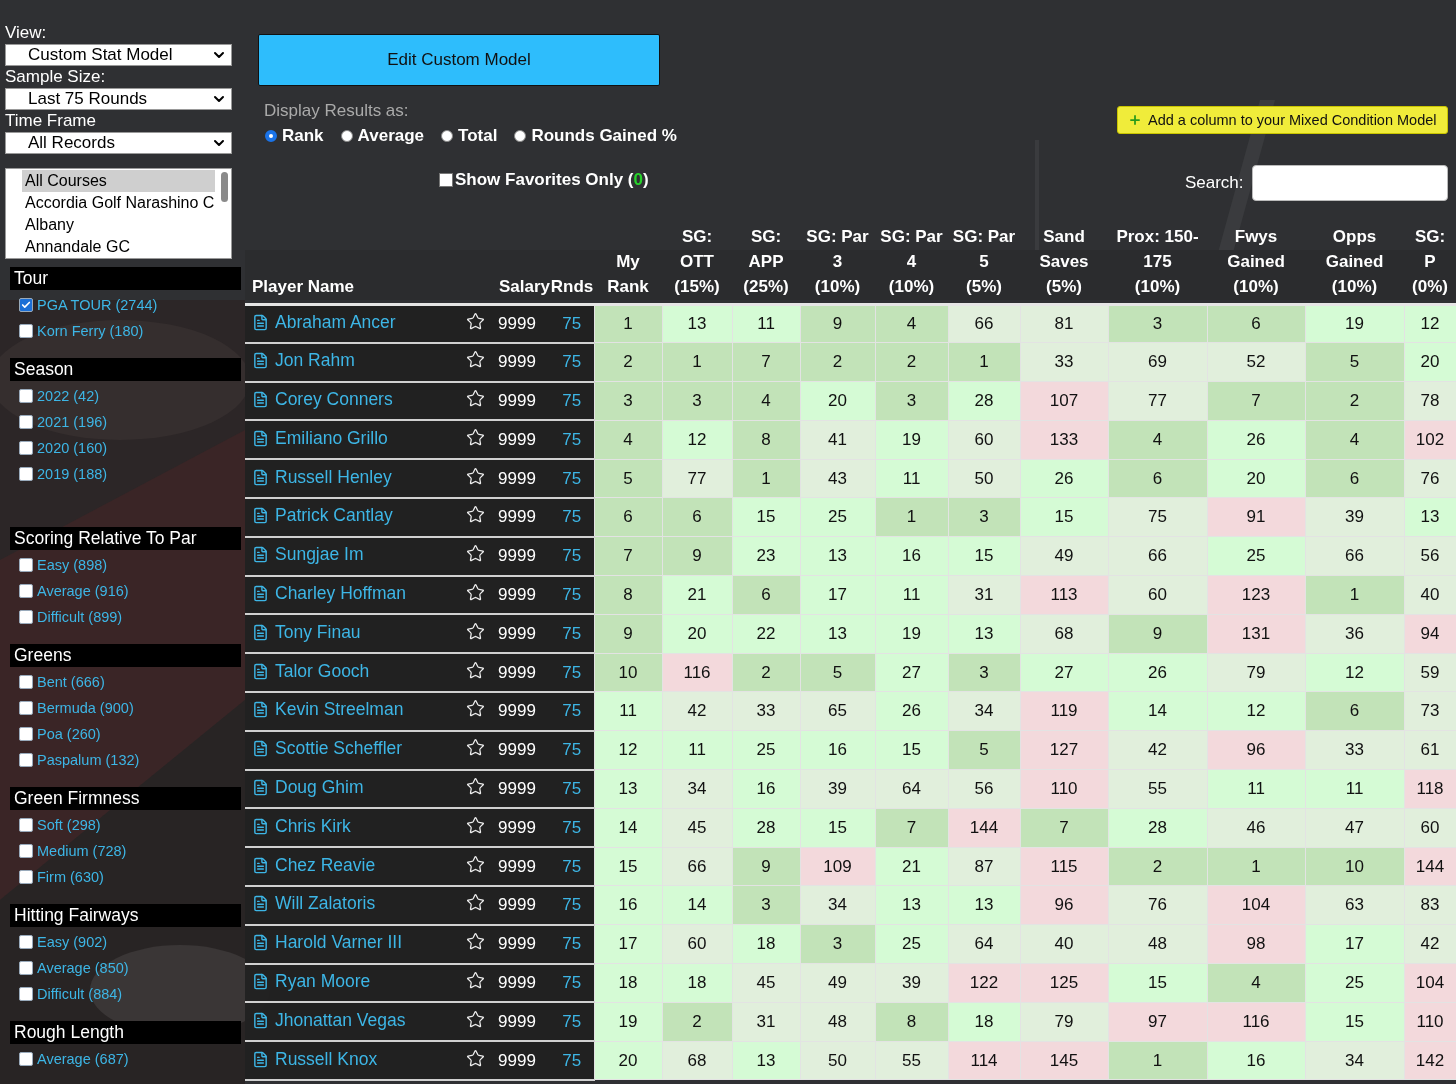 Image resolution: width=1456 pixels, height=1084 pixels. Describe the element at coordinates (1349, 183) in the screenshot. I see `search-field` at that location.